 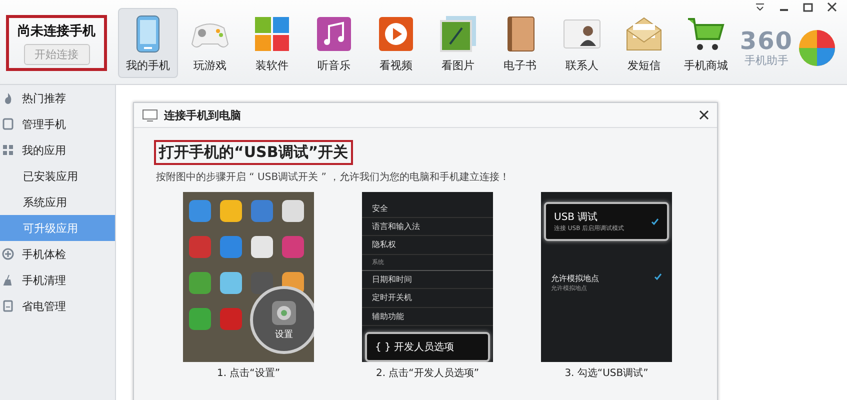 I want to click on menu-row: 定时开关机, so click(x=427, y=298).